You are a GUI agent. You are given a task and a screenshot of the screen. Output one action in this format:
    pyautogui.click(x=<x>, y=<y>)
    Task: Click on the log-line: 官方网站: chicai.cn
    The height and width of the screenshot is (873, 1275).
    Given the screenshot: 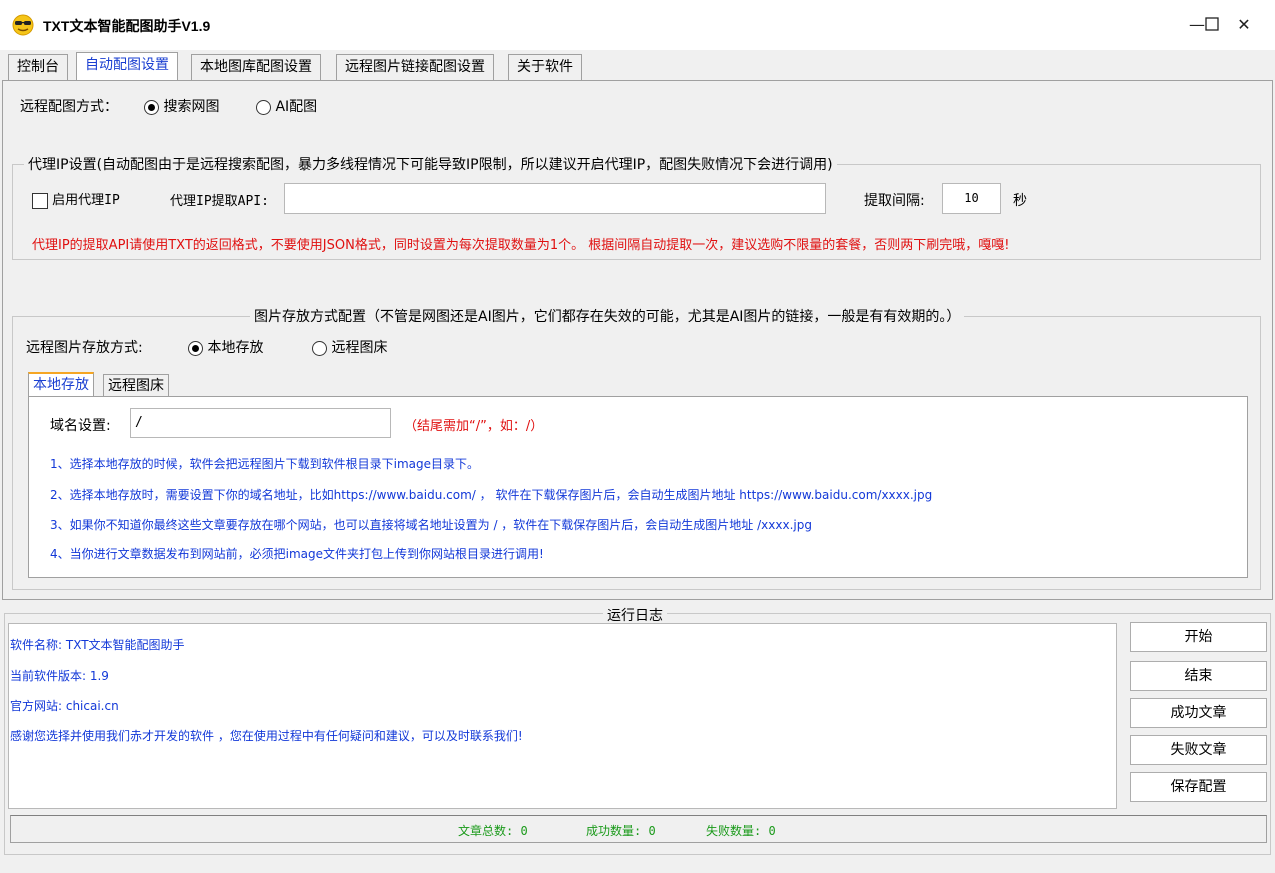 What is the action you would take?
    pyautogui.click(x=64, y=706)
    